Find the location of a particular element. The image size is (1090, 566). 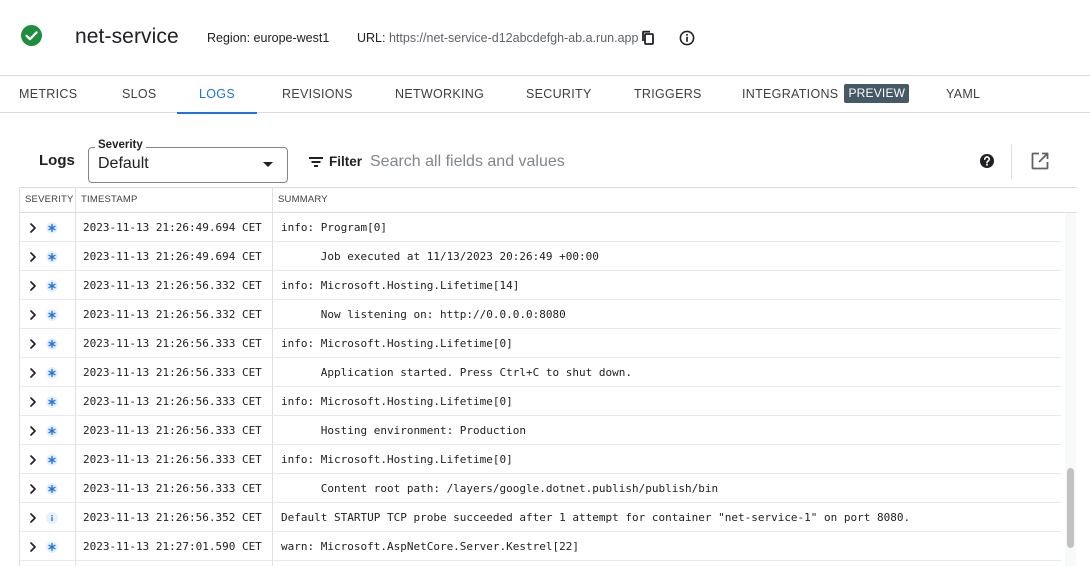

url-label: URL: is located at coordinates (371, 38).